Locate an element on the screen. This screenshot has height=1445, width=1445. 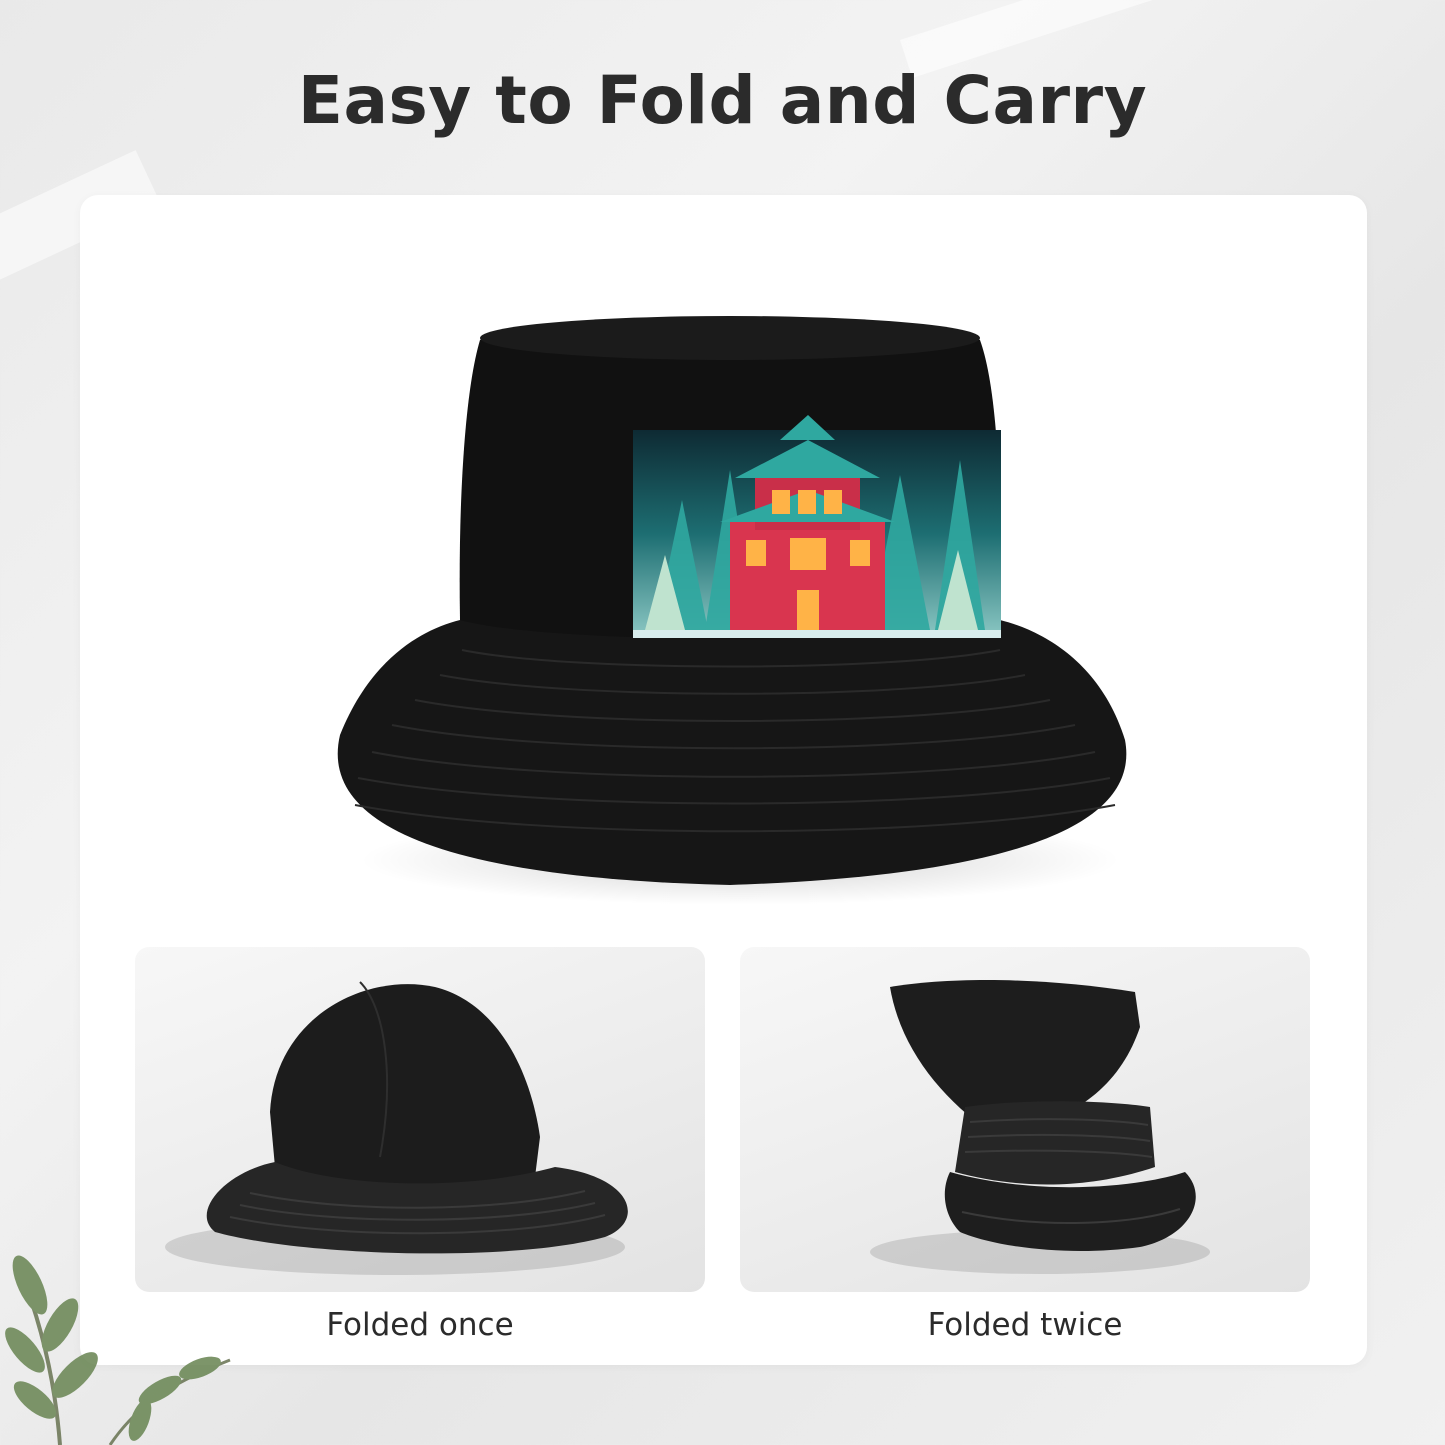
panel-folded-twice is located at coordinates (1025, 1119).